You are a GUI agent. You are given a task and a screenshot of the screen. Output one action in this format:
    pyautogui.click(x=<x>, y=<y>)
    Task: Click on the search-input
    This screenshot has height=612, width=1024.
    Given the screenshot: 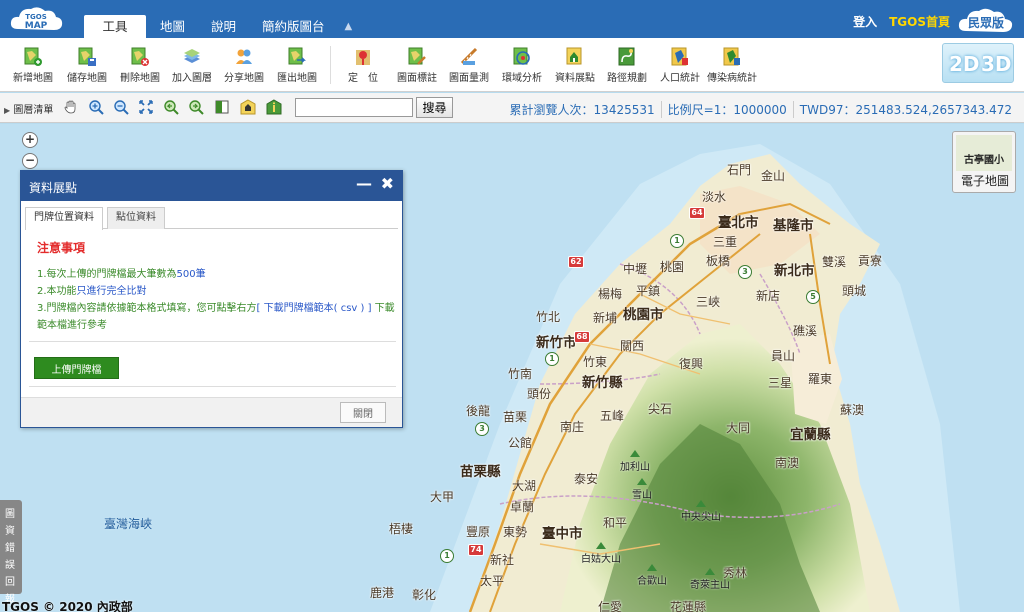 What is the action you would take?
    pyautogui.click(x=354, y=107)
    